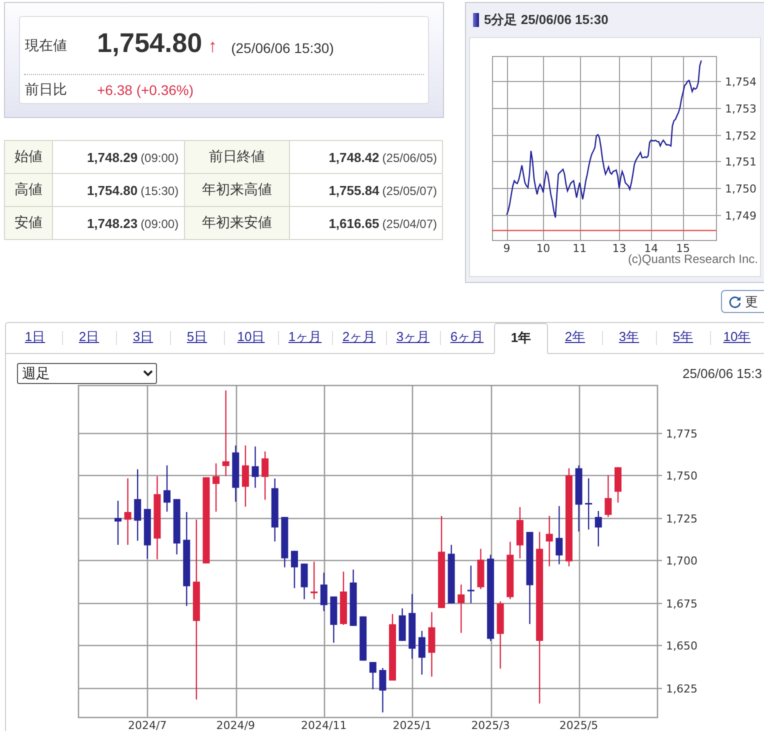  I want to click on change-label: 前日比, so click(46, 89).